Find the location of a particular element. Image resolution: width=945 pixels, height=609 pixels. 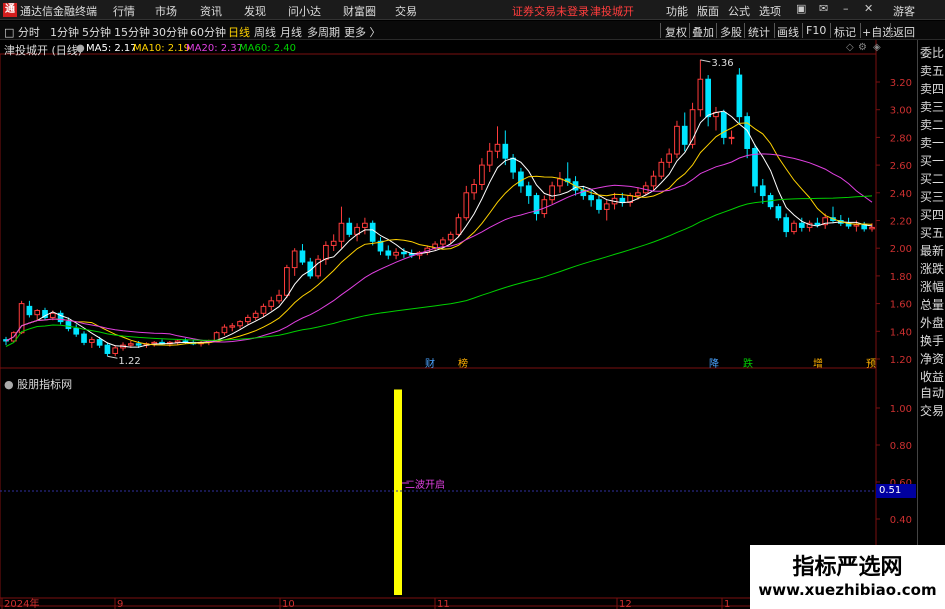

close-icon: ✕ is located at coordinates (868, 8).